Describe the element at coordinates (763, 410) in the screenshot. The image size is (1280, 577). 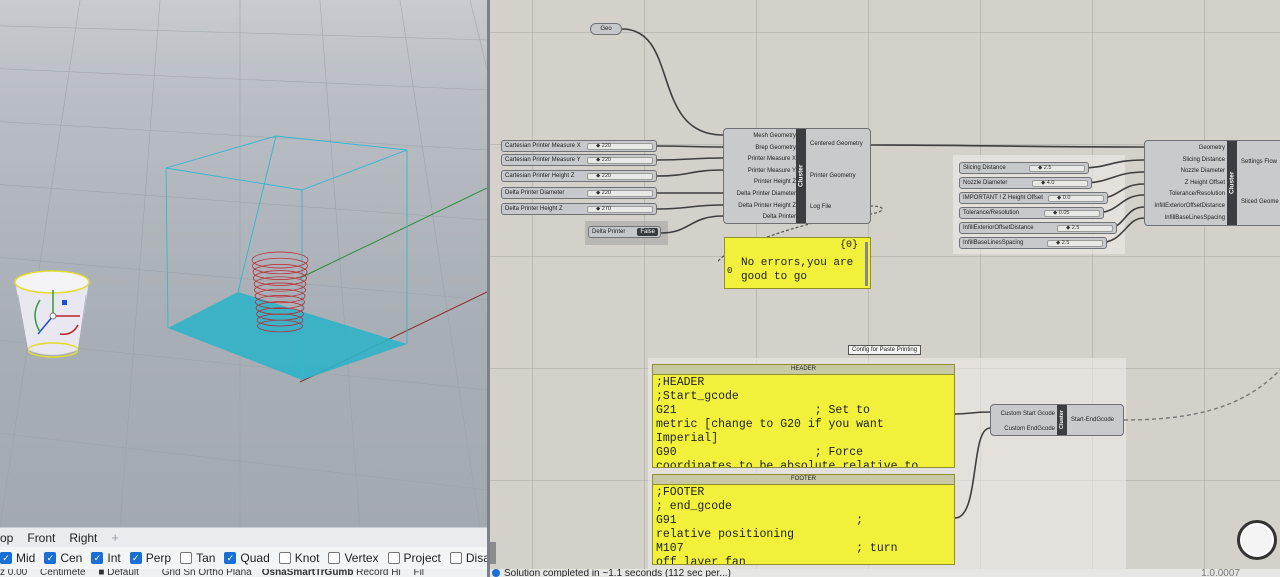
I see `panel-line: G21 ; Set to` at that location.